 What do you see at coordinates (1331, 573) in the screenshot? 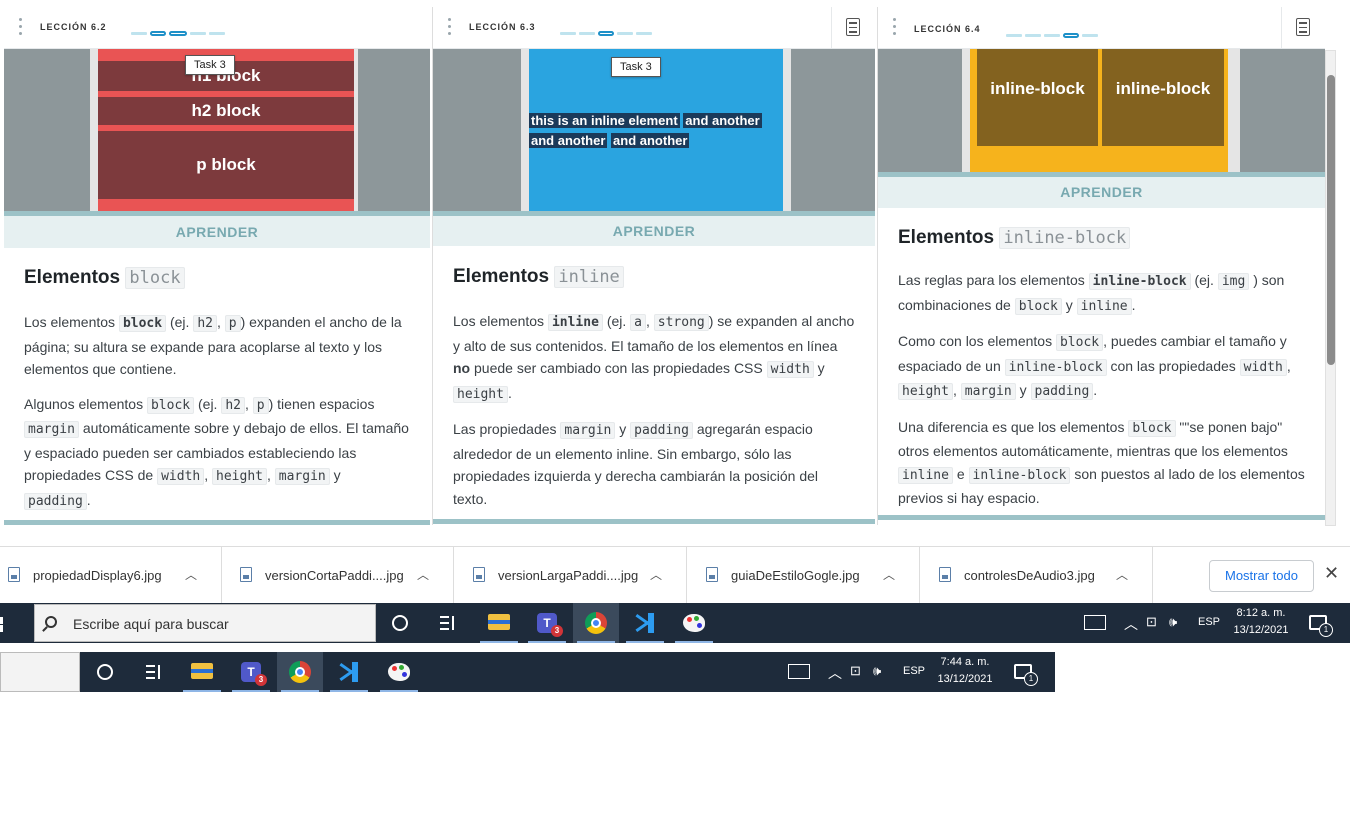
I see `close-icon: ✕` at bounding box center [1331, 573].